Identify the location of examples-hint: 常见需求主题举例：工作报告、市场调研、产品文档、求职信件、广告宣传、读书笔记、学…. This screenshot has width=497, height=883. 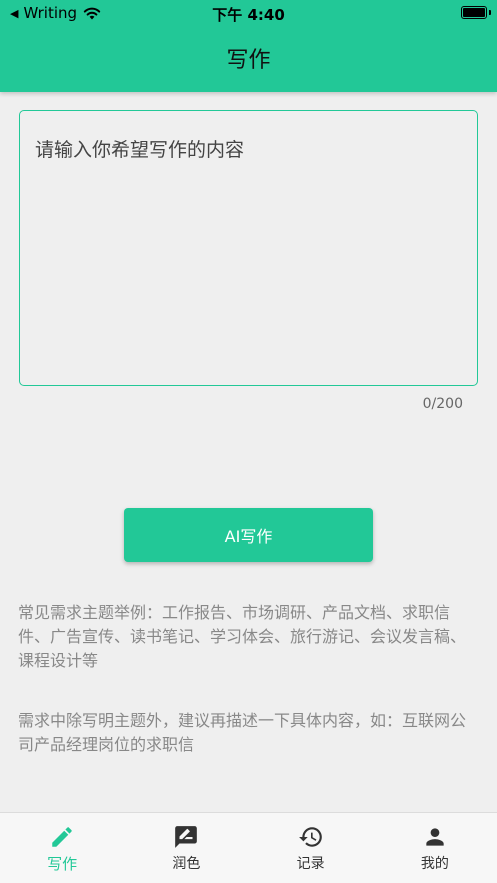
(242, 636).